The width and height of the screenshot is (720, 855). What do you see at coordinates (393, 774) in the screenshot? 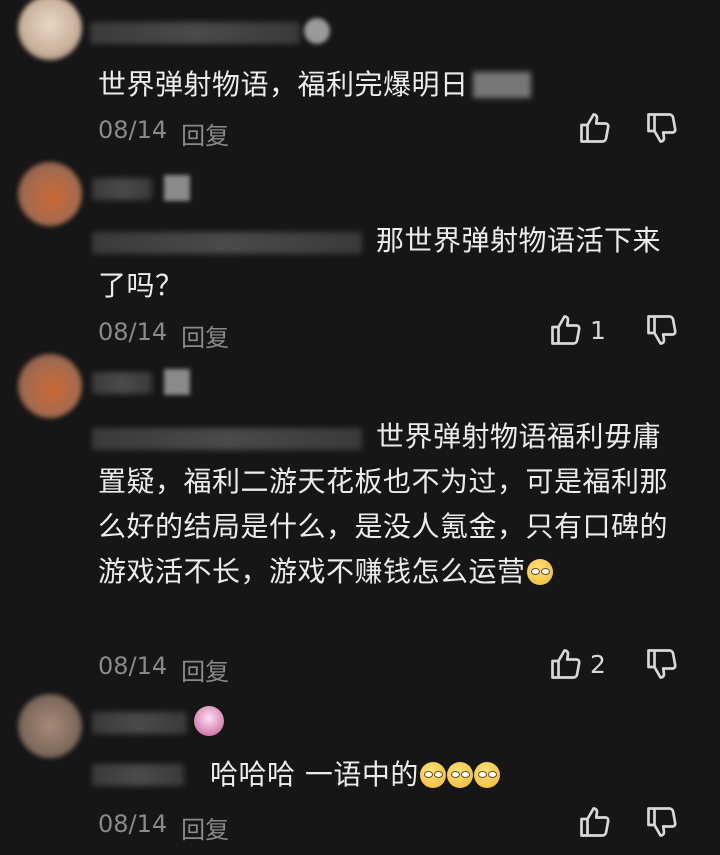
I see `comment-text: 哈哈哈 一语中的` at bounding box center [393, 774].